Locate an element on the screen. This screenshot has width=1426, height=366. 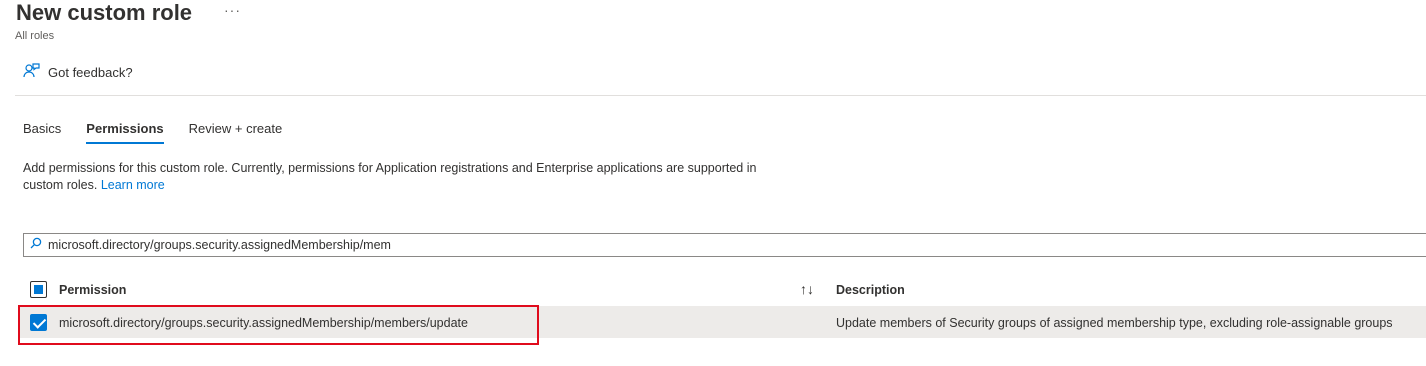
feedback-person-icon is located at coordinates (31, 72).